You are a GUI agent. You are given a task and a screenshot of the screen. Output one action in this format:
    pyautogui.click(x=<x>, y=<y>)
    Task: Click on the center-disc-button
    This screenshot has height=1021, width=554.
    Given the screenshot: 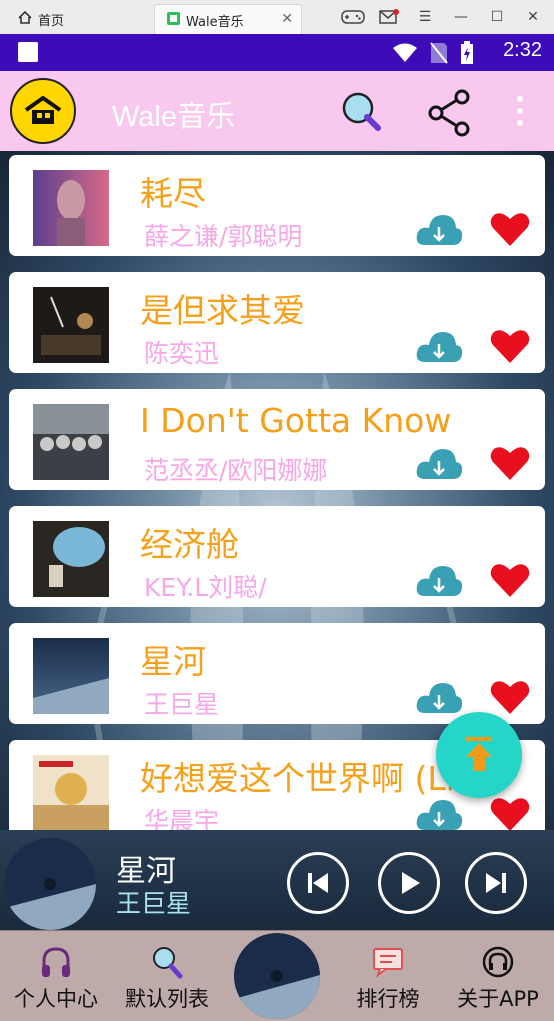 What is the action you would take?
    pyautogui.click(x=277, y=976)
    